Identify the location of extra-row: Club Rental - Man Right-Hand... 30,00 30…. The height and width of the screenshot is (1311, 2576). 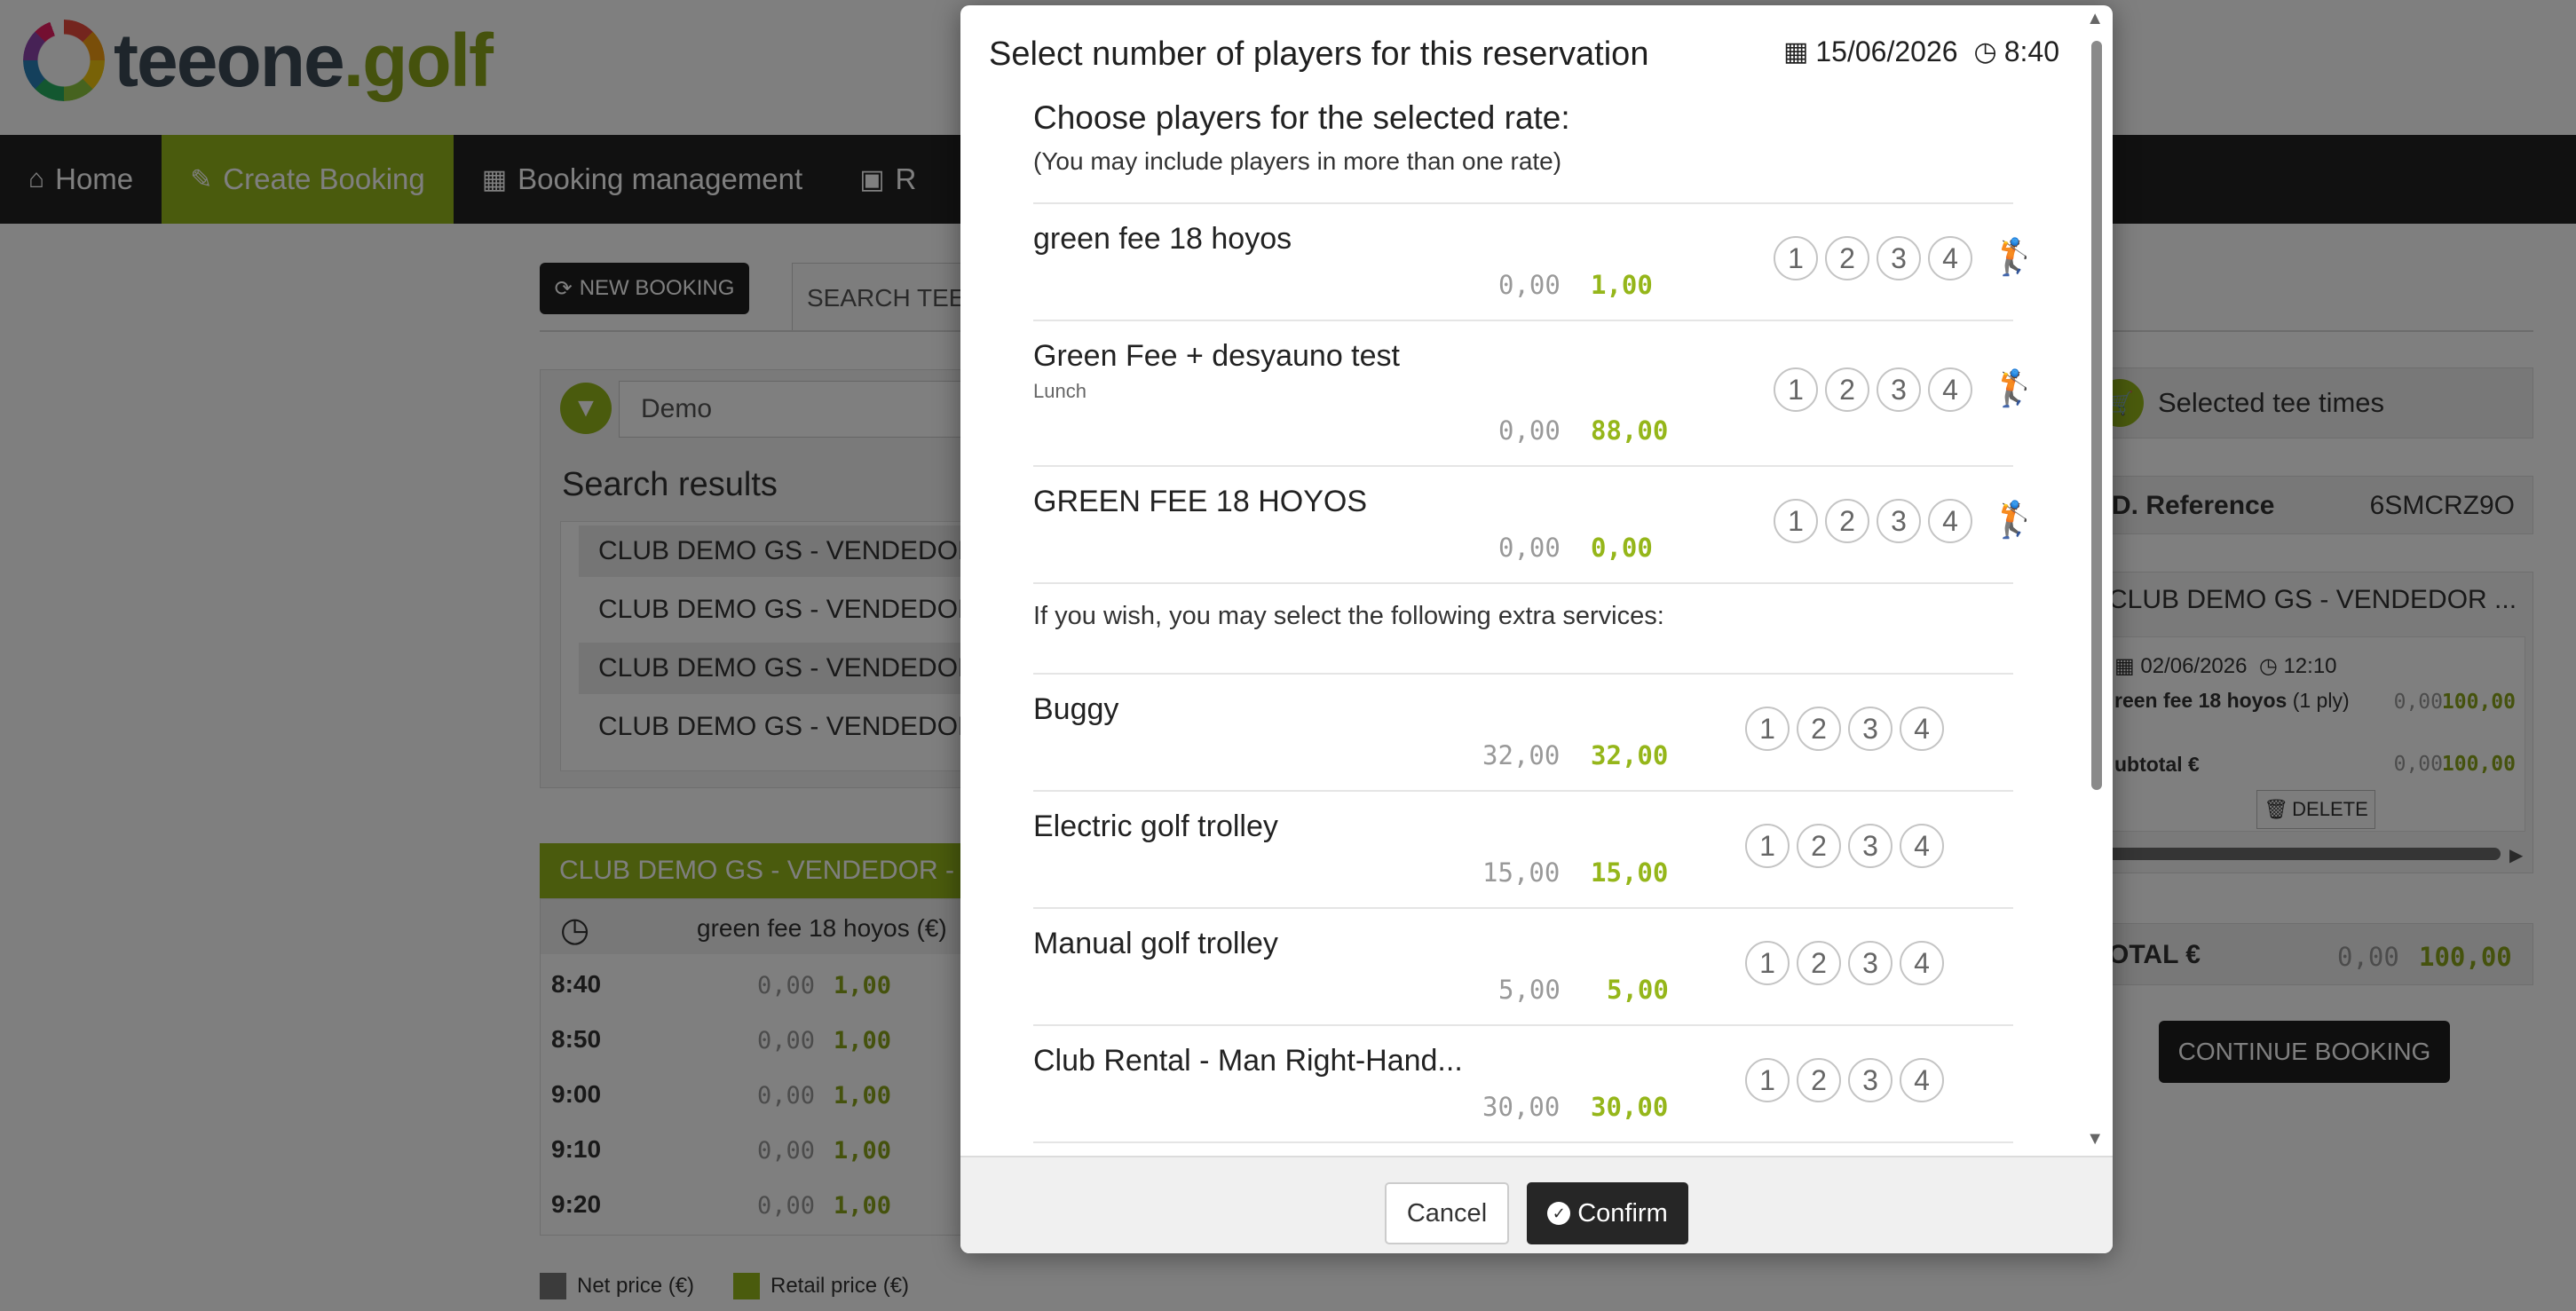
(1523, 1092).